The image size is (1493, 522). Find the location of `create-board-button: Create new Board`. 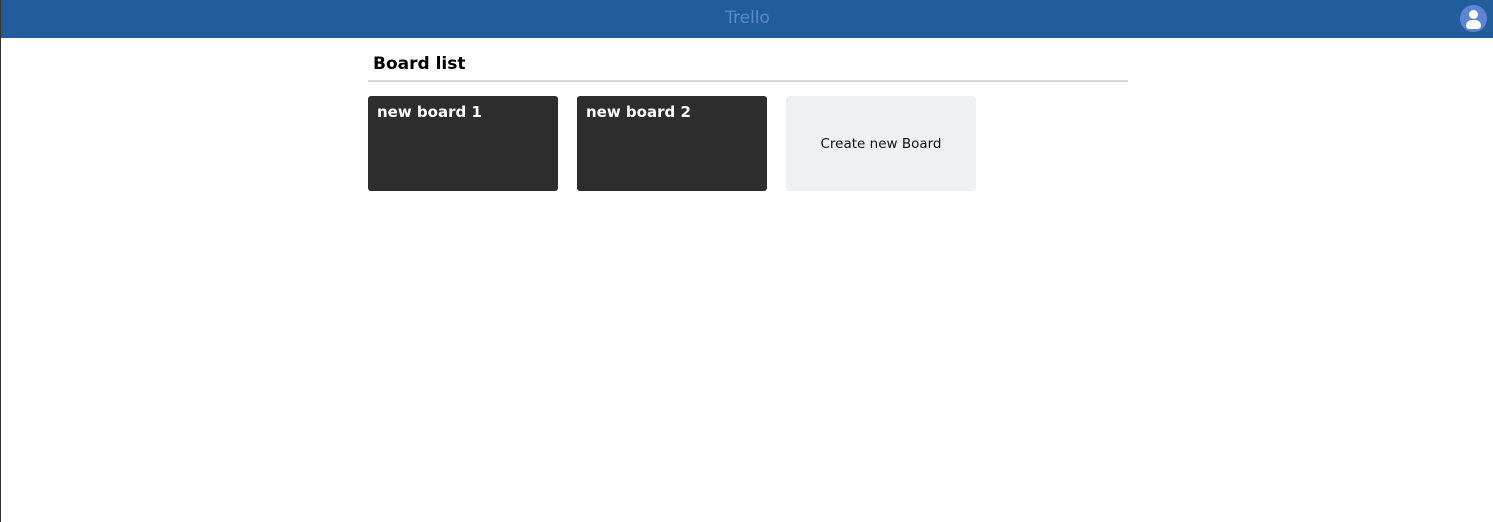

create-board-button: Create new Board is located at coordinates (881, 143).